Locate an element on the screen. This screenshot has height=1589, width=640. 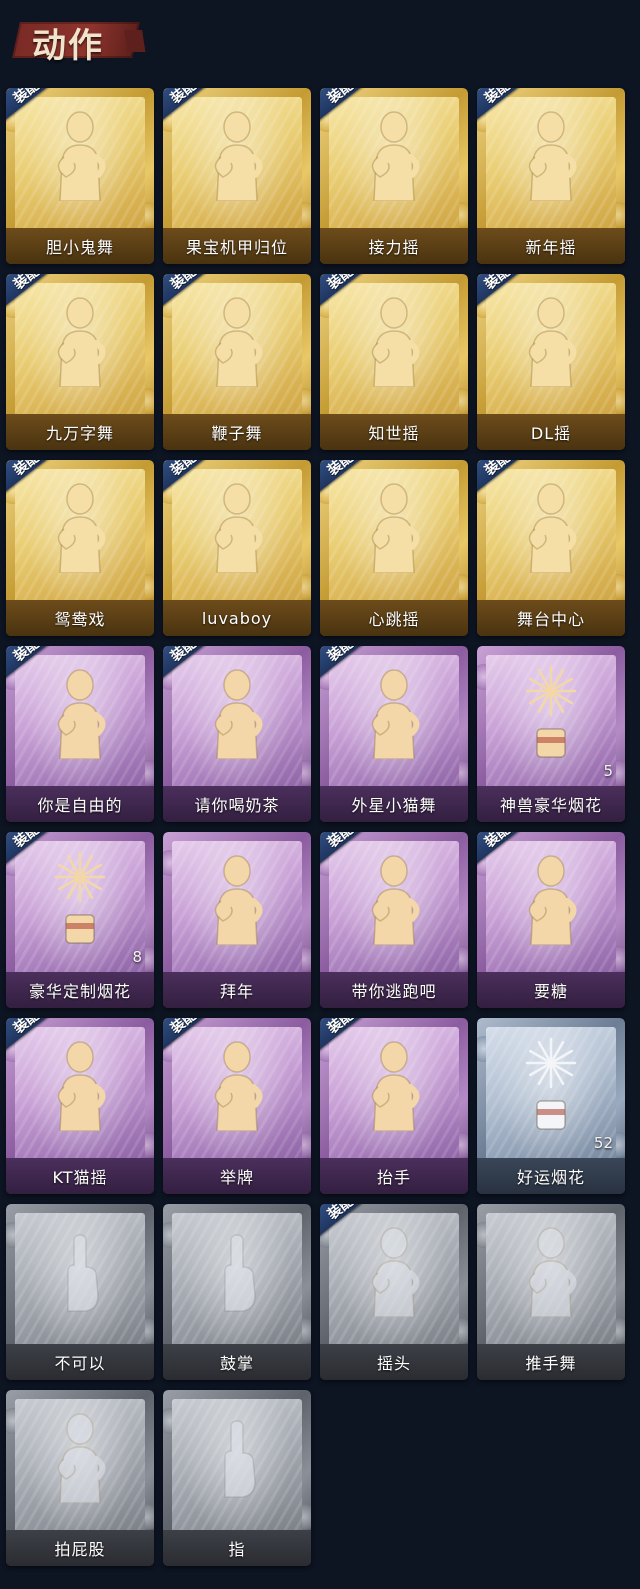
card-label-bar: 摇头 is located at coordinates (394, 1362).